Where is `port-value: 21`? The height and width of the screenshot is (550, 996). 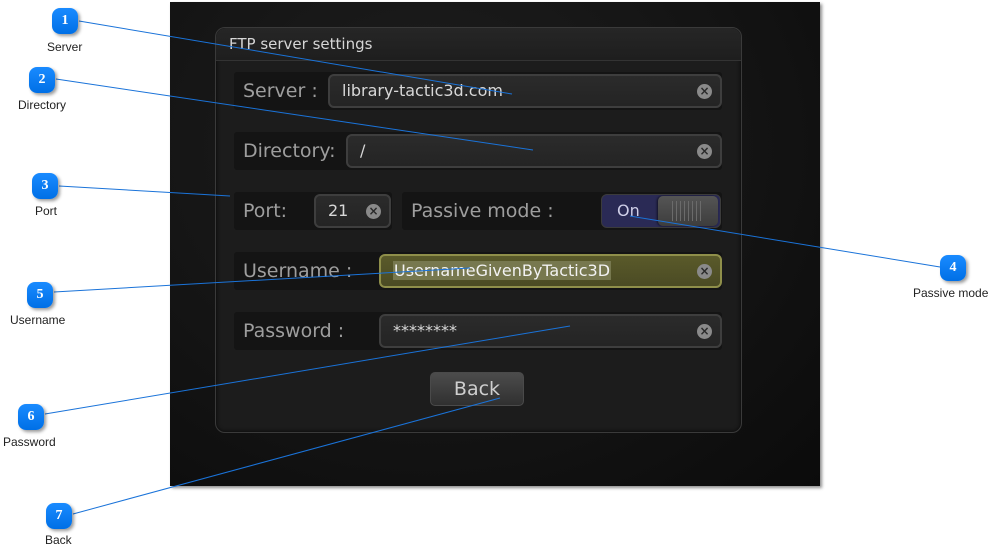
port-value: 21 is located at coordinates (338, 210).